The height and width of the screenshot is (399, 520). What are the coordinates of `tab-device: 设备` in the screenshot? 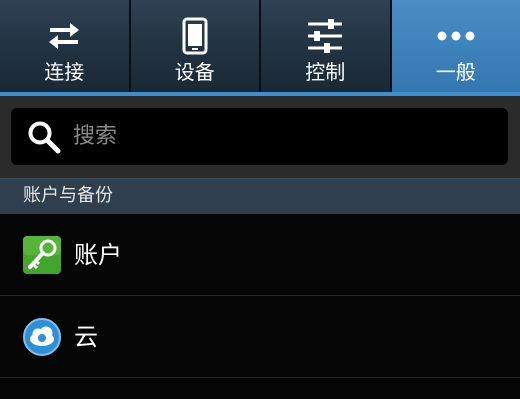 It's located at (195, 46).